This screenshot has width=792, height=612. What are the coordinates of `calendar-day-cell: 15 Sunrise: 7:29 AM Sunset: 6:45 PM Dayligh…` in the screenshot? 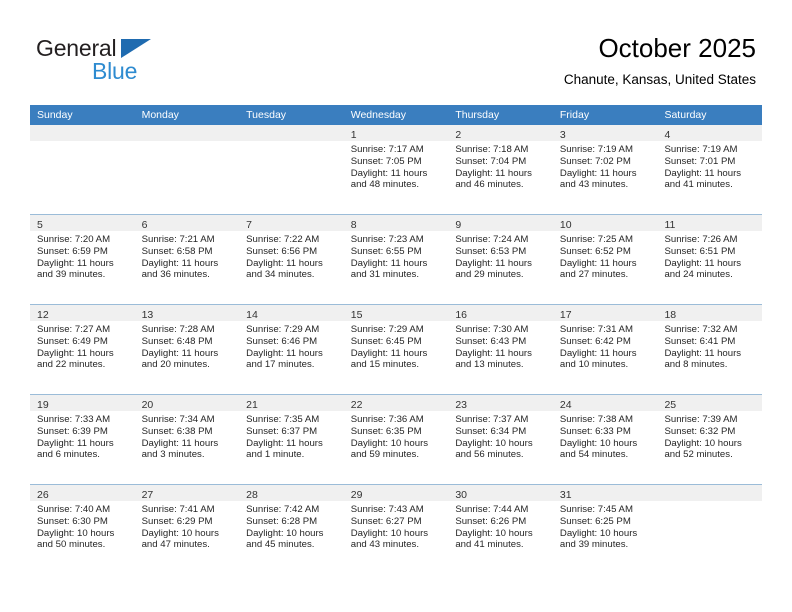 It's located at (396, 349).